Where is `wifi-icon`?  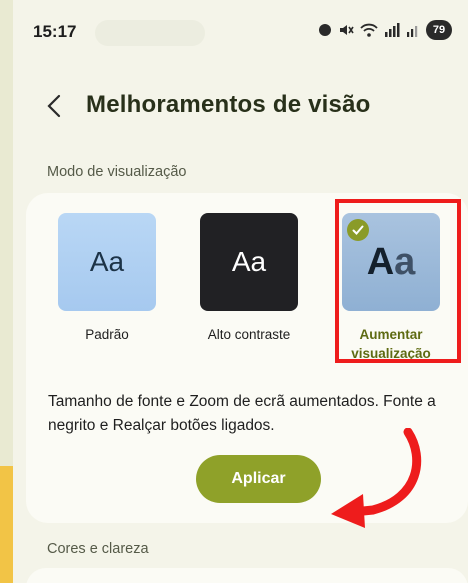 wifi-icon is located at coordinates (369, 30).